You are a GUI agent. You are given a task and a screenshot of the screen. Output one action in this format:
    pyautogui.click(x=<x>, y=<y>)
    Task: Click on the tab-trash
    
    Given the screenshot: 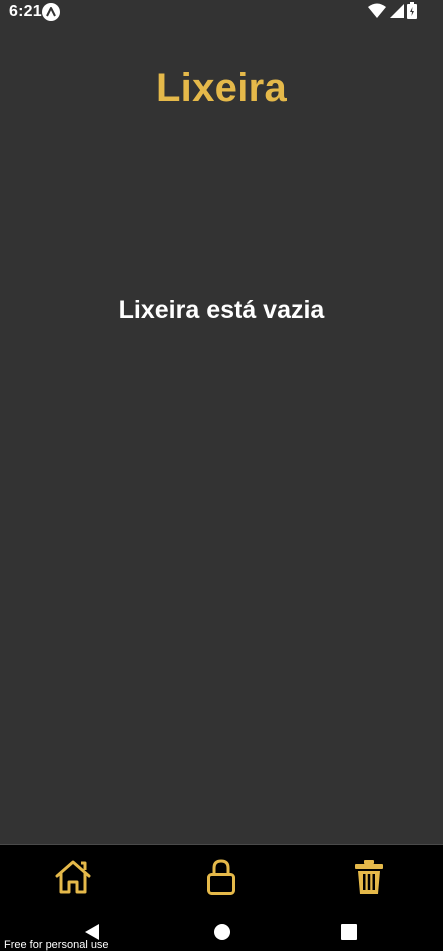 What is the action you would take?
    pyautogui.click(x=369, y=879)
    